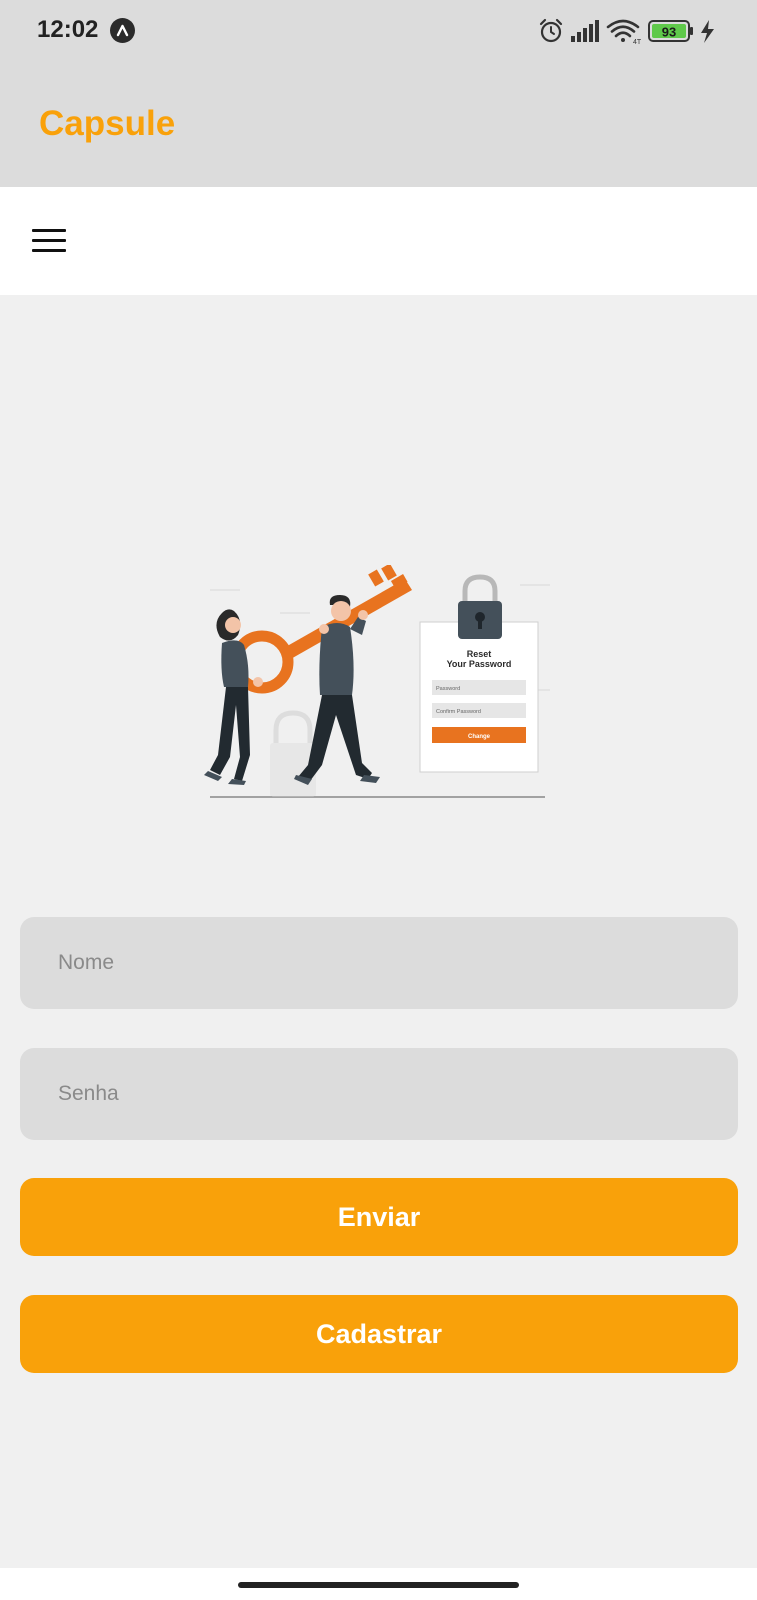 The height and width of the screenshot is (1600, 757). I want to click on status-bar: 12:02 4T 93, so click(378, 31).